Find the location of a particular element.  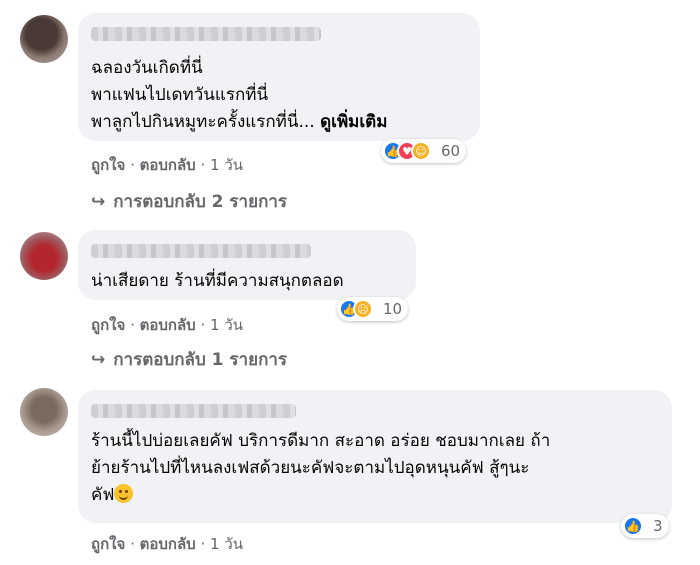

comment-bubble: น่าเสียดาย ร้านที่มีความสนุกตลอด is located at coordinates (247, 265).